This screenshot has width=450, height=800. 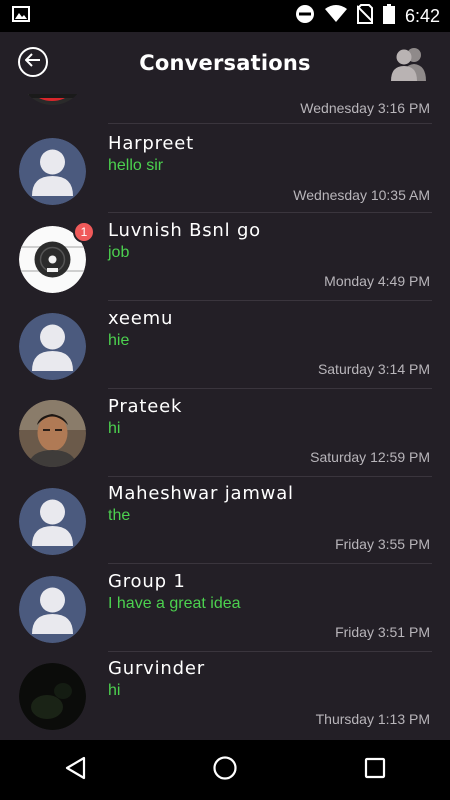 What do you see at coordinates (377, 281) in the screenshot?
I see `timestamp: Monday 4:49 PM` at bounding box center [377, 281].